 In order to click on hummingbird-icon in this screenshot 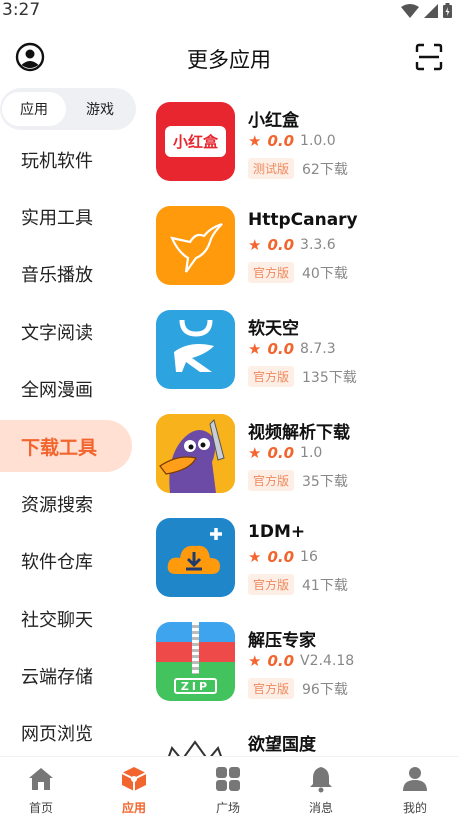, I will do `click(196, 247)`.